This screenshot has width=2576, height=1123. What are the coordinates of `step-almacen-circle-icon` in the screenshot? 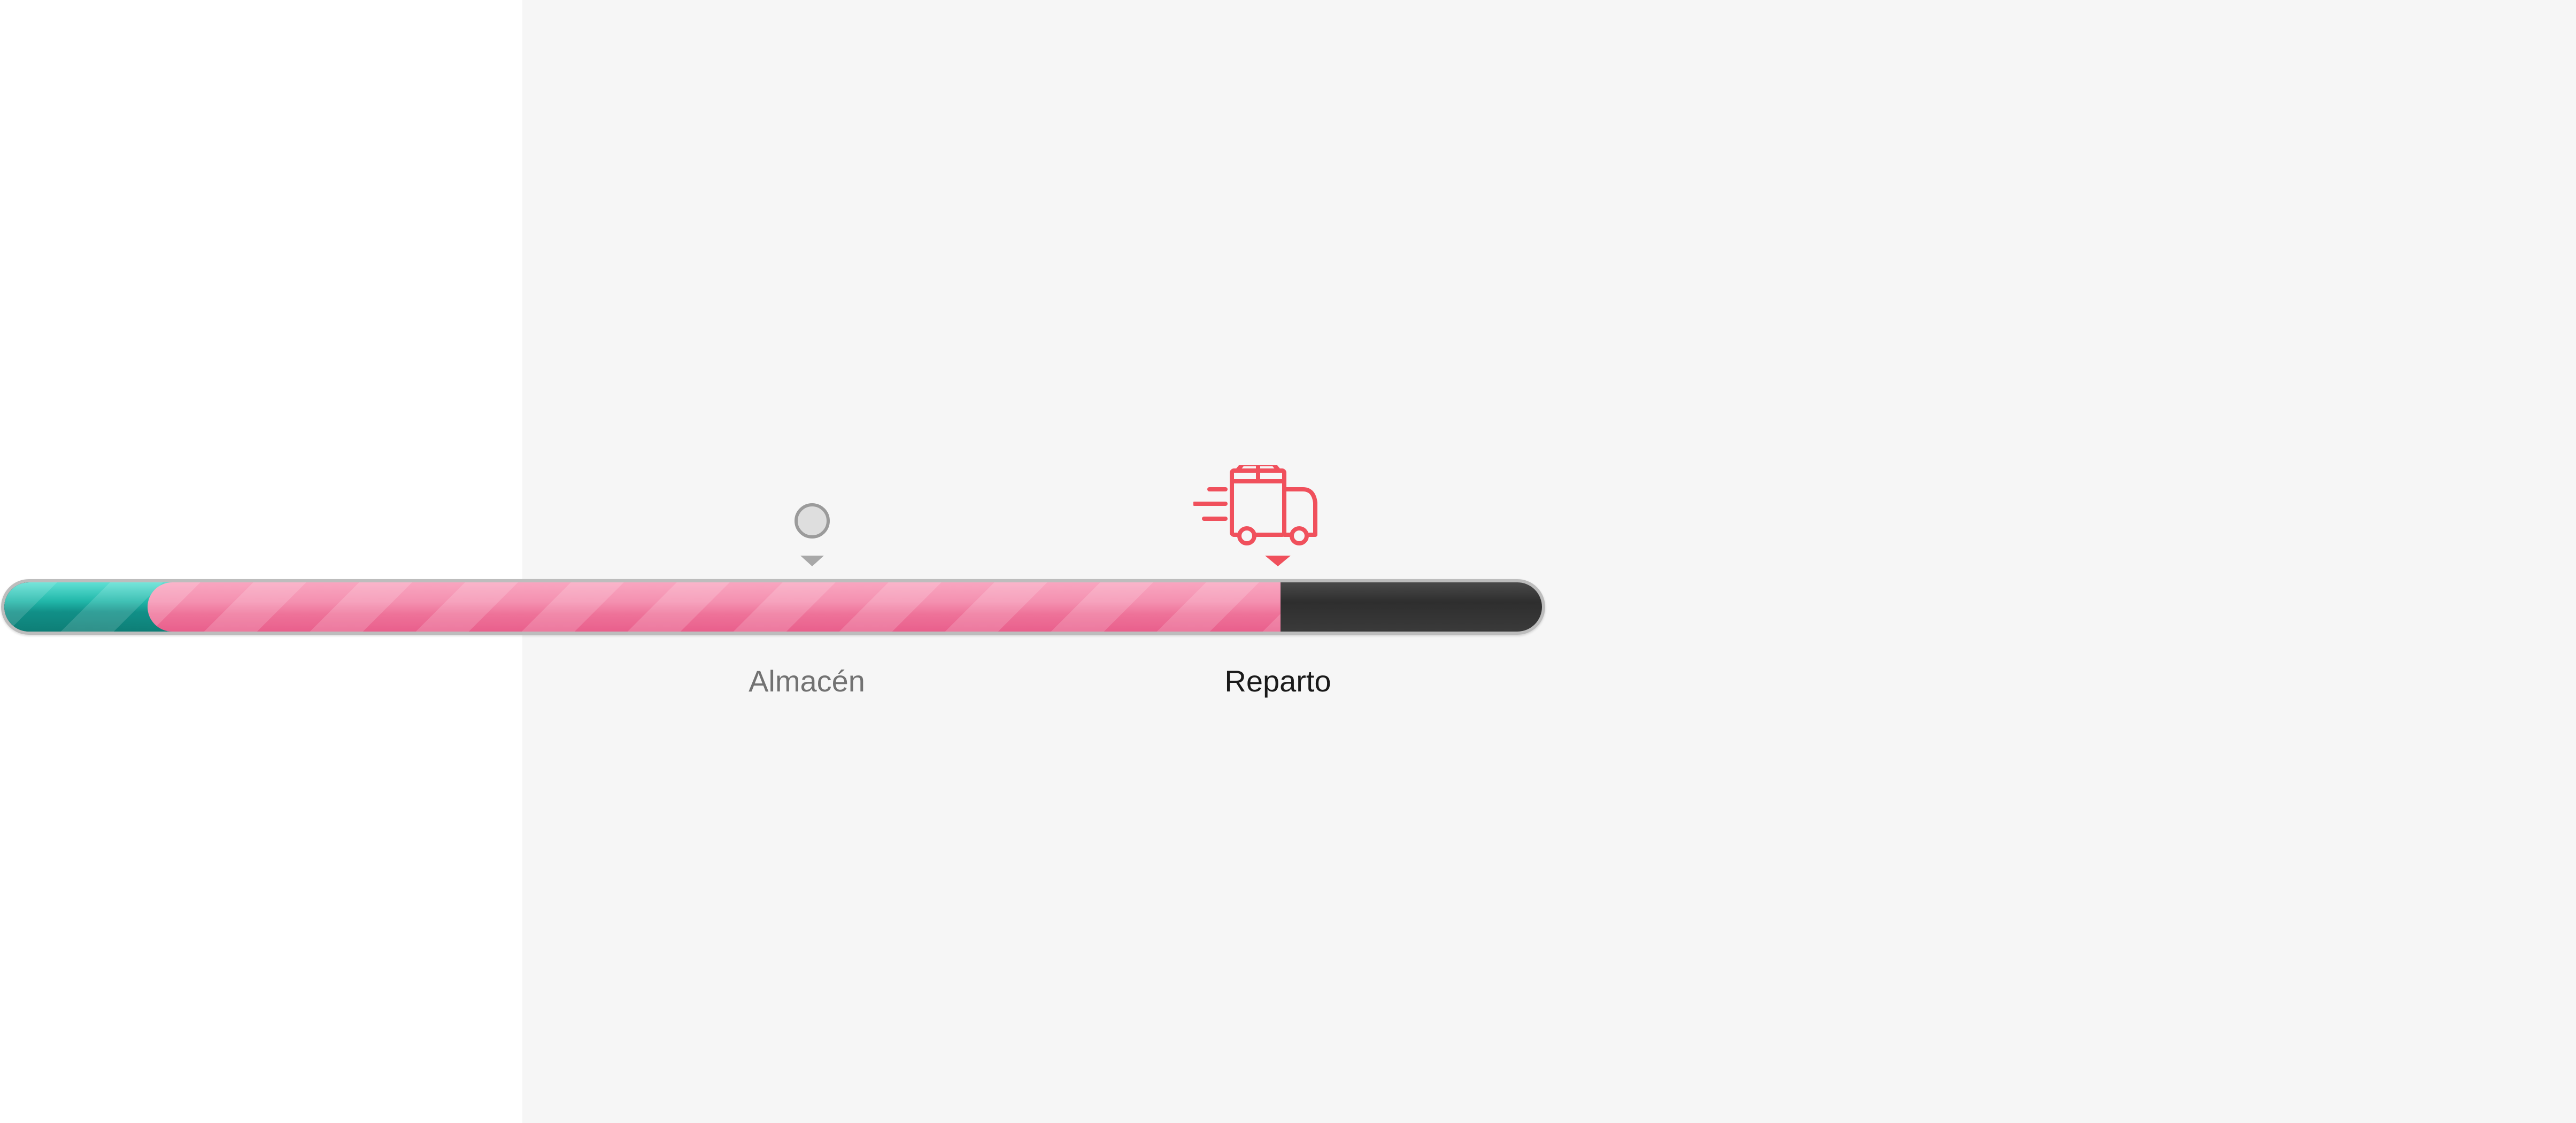 It's located at (812, 521).